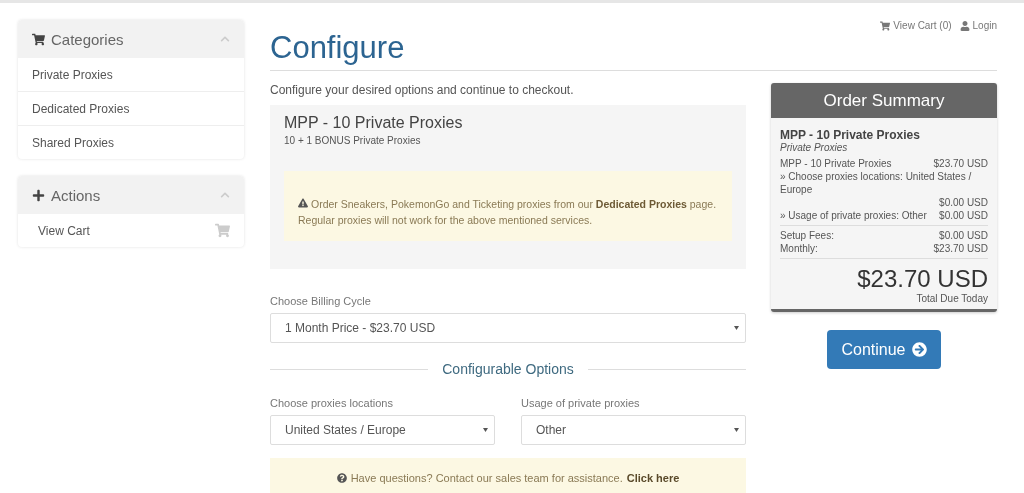 The image size is (1024, 493). Describe the element at coordinates (978, 25) in the screenshot. I see `top-link: Login` at that location.